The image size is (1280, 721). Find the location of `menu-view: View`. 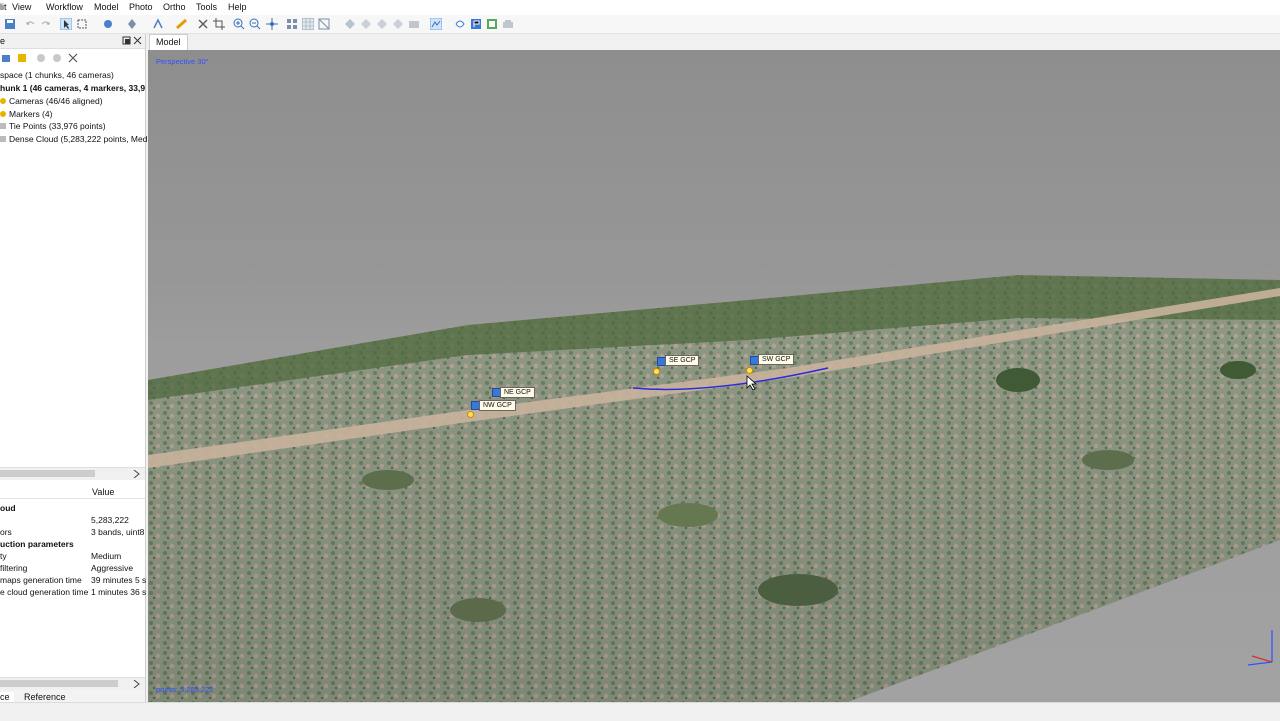

menu-view: View is located at coordinates (21, 7).